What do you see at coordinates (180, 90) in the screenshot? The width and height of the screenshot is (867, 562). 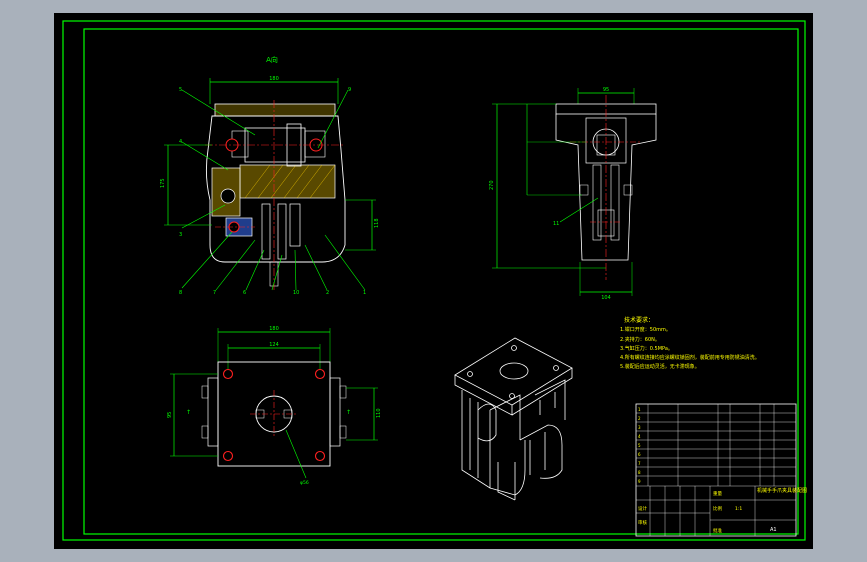 I see `callout-5: 5` at bounding box center [180, 90].